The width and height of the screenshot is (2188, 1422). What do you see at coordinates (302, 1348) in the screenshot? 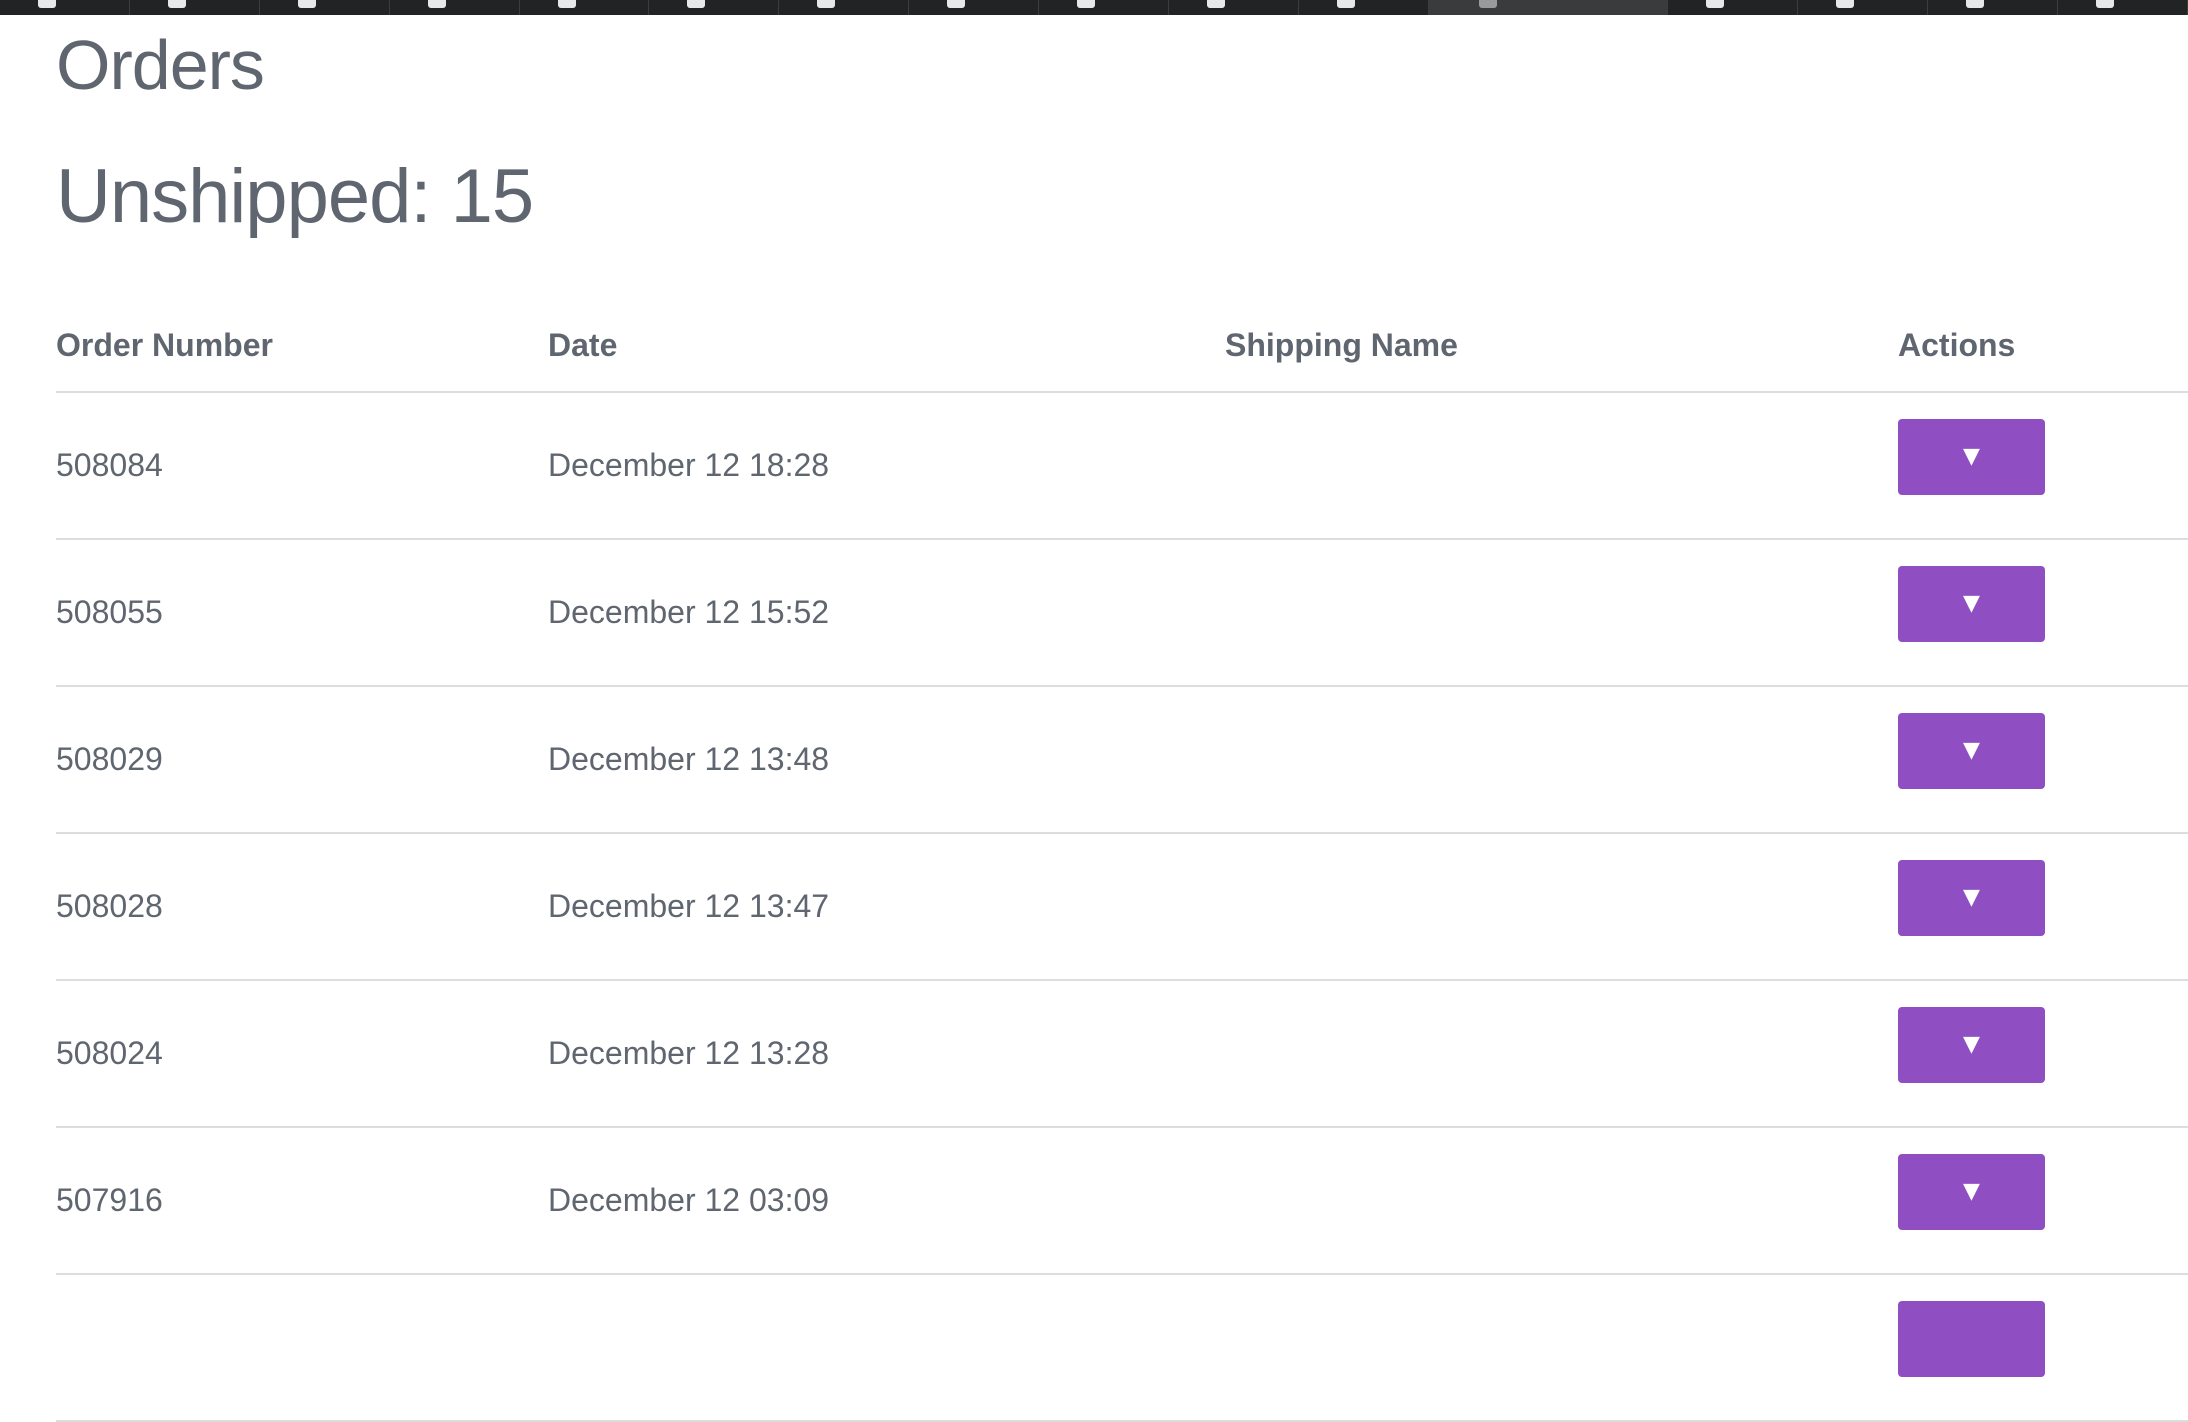
I see `order-number-cell` at bounding box center [302, 1348].